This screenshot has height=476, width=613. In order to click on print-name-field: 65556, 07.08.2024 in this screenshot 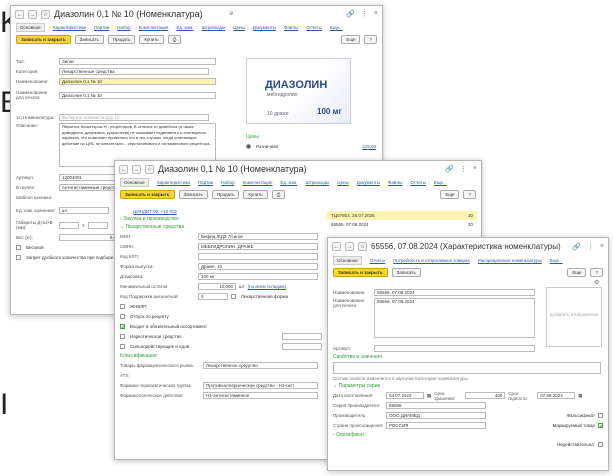, I will do `click(454, 318)`.